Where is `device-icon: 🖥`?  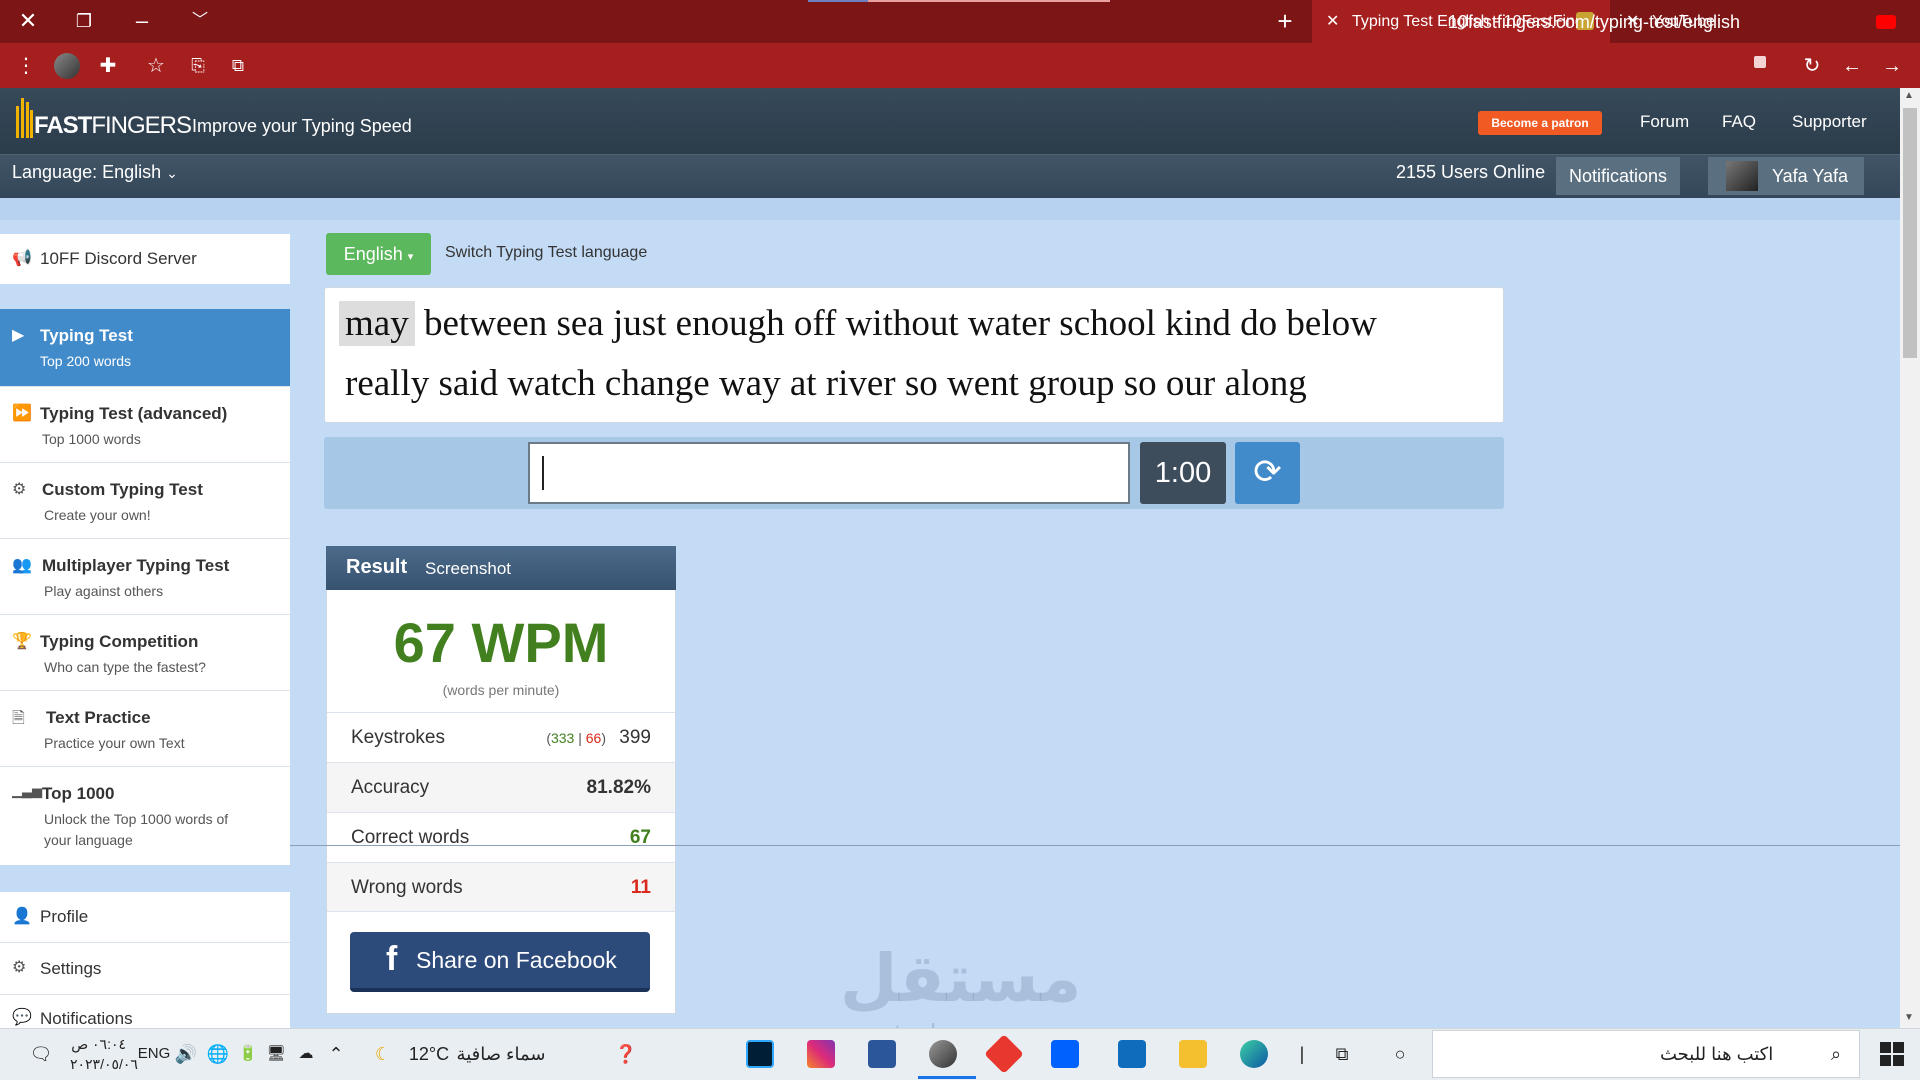
device-icon: 🖥 is located at coordinates (276, 1054).